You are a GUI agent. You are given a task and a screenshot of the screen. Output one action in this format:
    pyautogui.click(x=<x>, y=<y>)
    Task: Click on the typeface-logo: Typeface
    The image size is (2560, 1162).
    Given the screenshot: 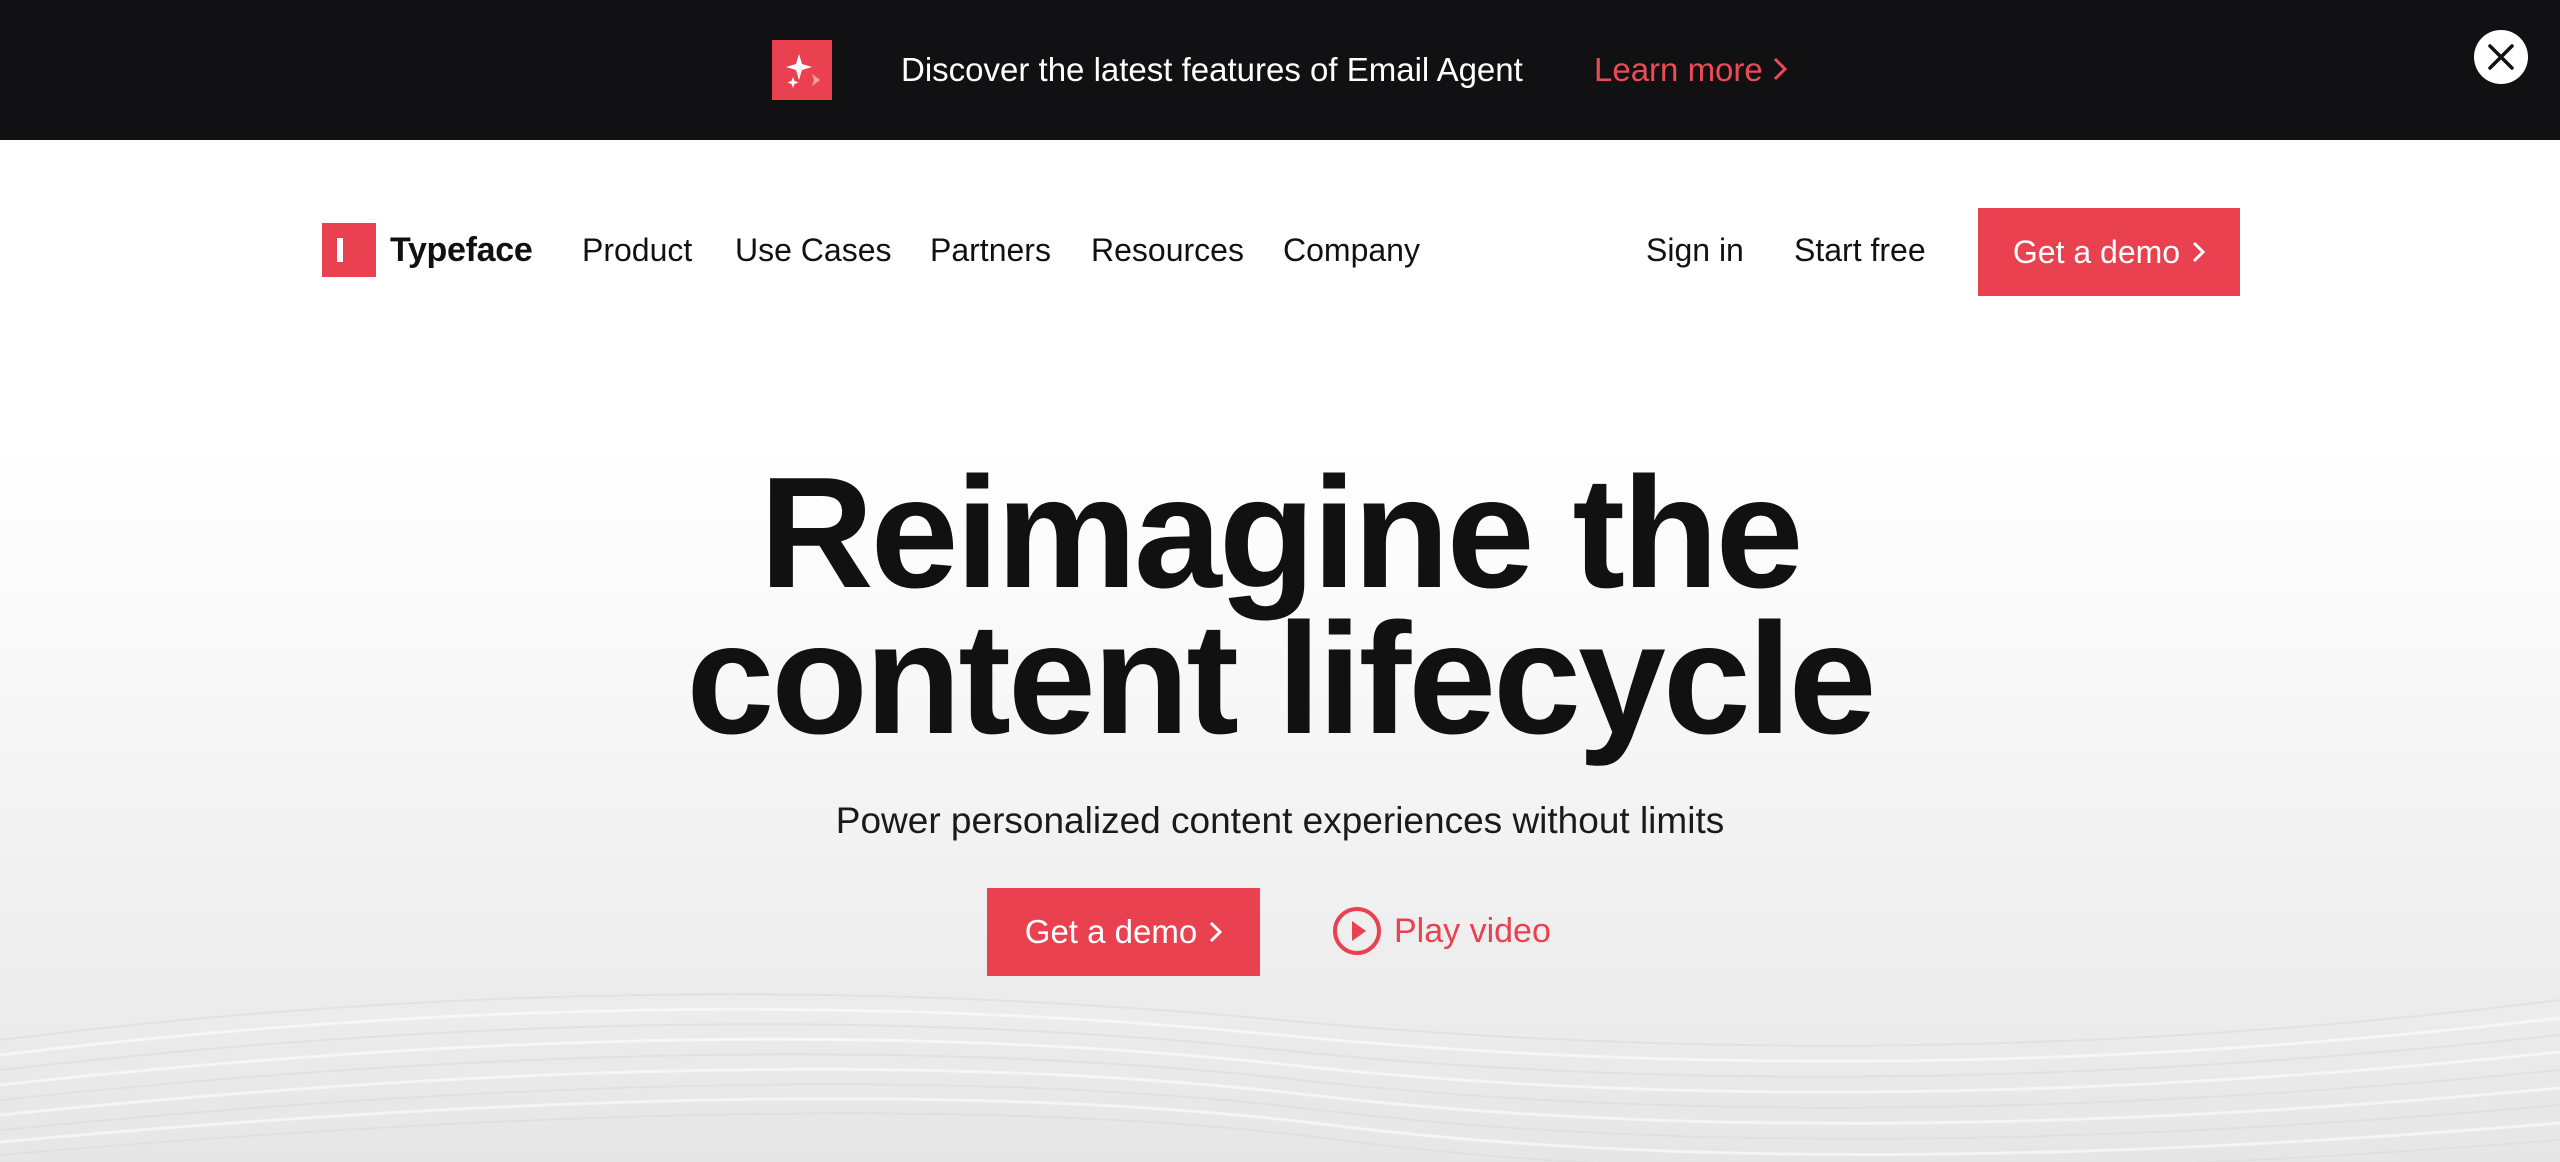 What is the action you would take?
    pyautogui.click(x=427, y=250)
    